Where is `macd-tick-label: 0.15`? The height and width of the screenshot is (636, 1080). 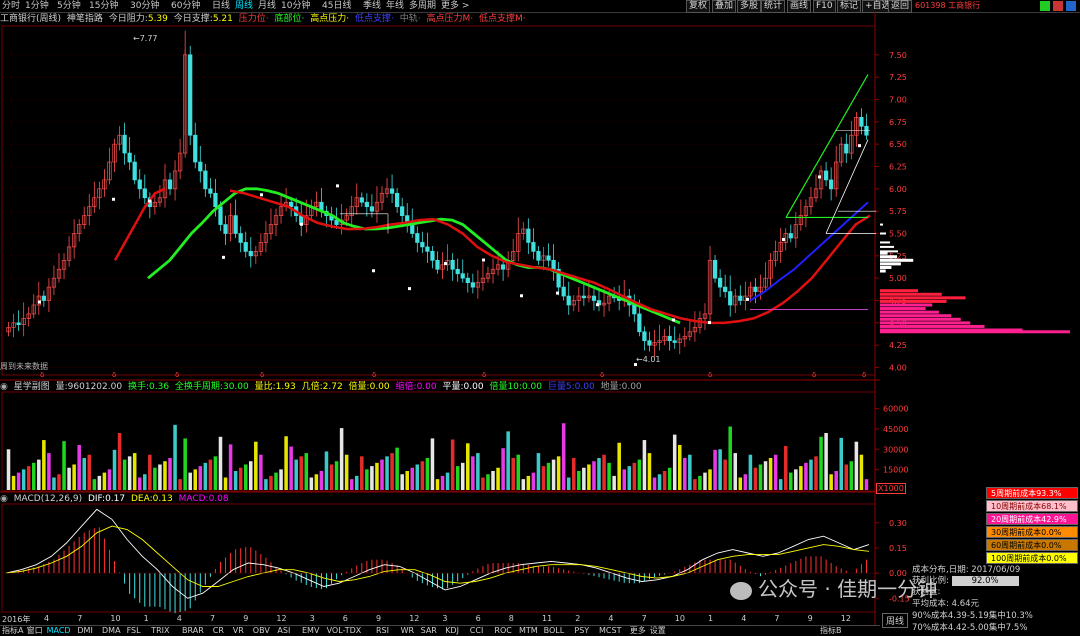
macd-tick-label: 0.15 is located at coordinates (898, 548).